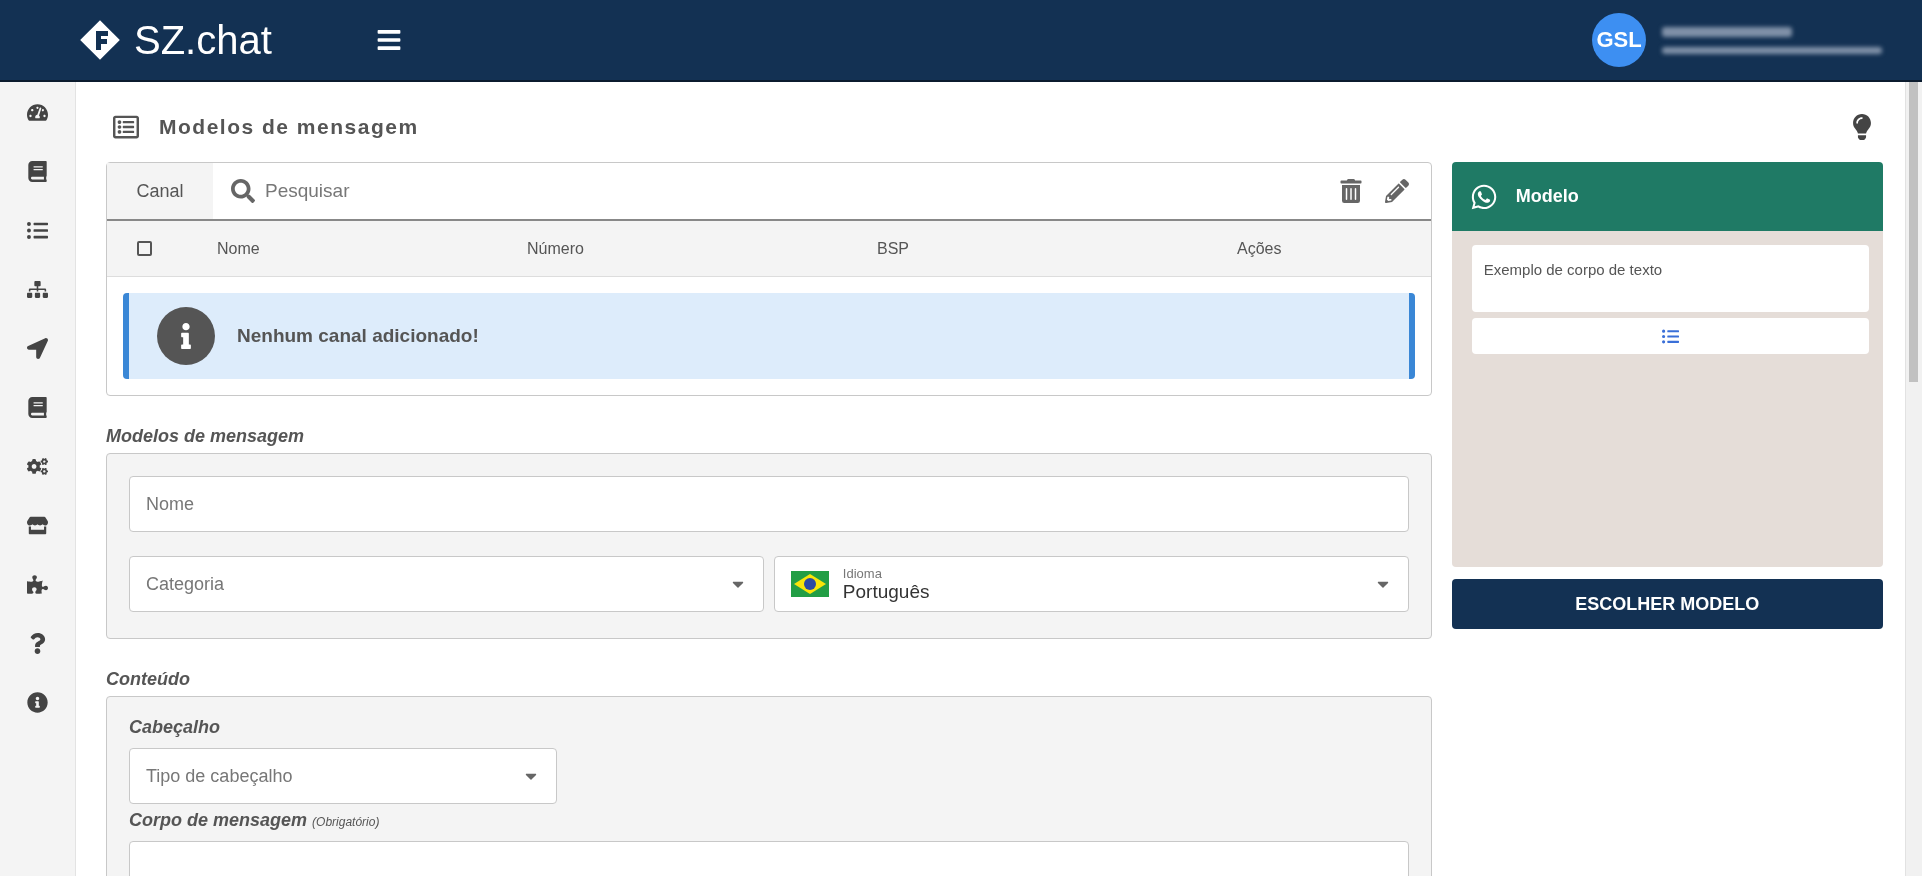 Image resolution: width=1922 pixels, height=876 pixels. What do you see at coordinates (255, 820) in the screenshot?
I see `body-label: Corpo de mensagem (Obrigatório)` at bounding box center [255, 820].